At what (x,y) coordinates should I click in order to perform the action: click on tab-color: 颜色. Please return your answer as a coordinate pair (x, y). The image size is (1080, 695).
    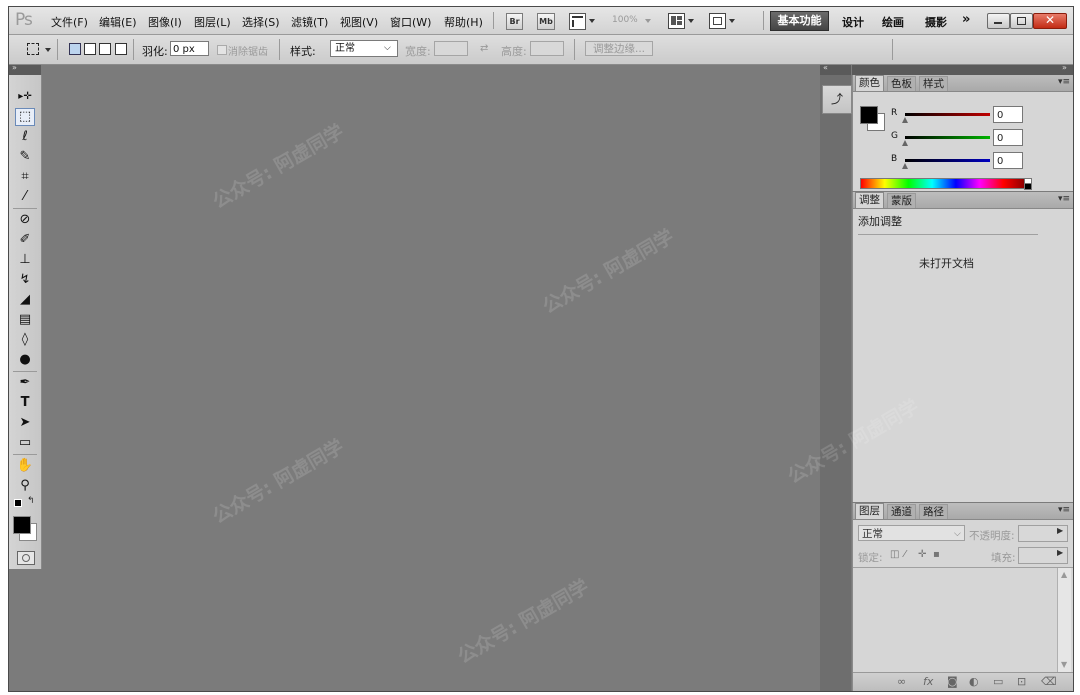
    Looking at the image, I should click on (869, 83).